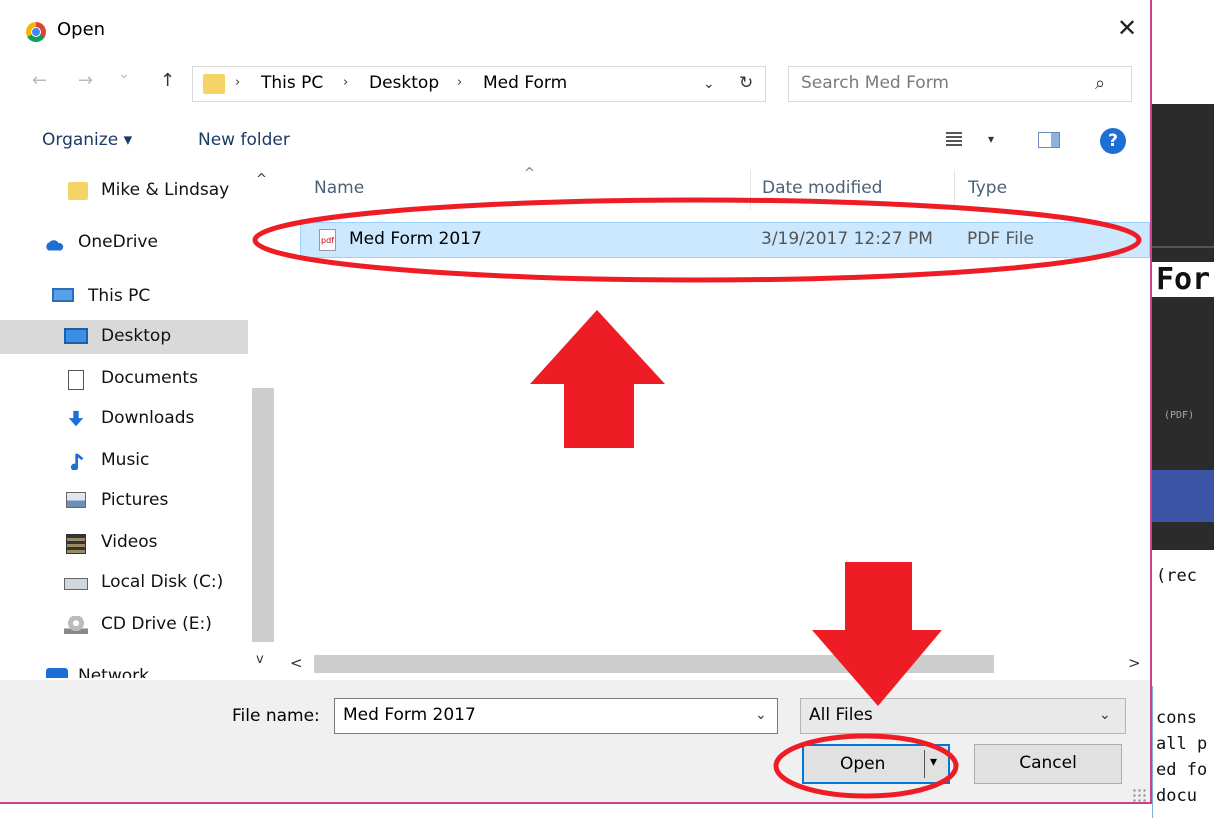 Image resolution: width=1214 pixels, height=818 pixels. I want to click on sidebar-item-this-pc: This PC, so click(124, 297).